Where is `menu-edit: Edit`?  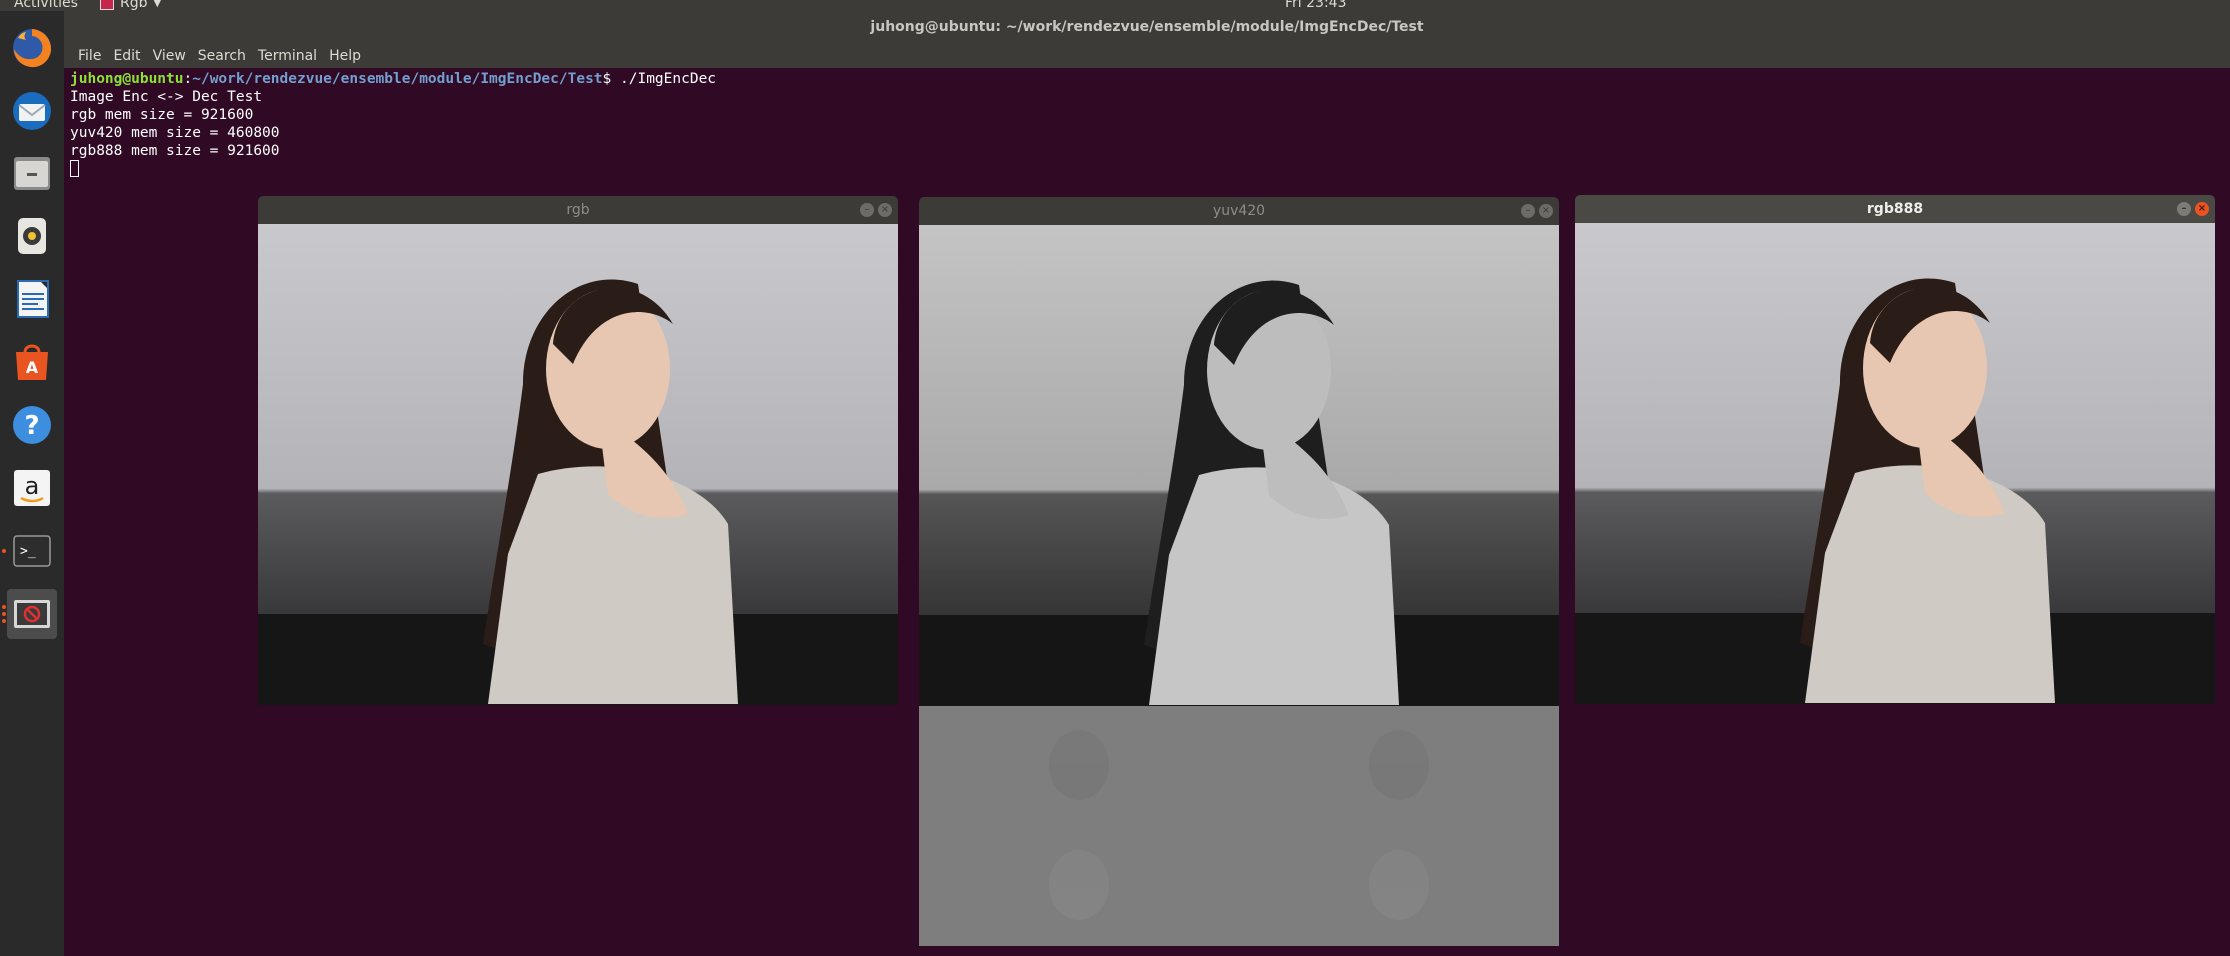 menu-edit: Edit is located at coordinates (126, 57).